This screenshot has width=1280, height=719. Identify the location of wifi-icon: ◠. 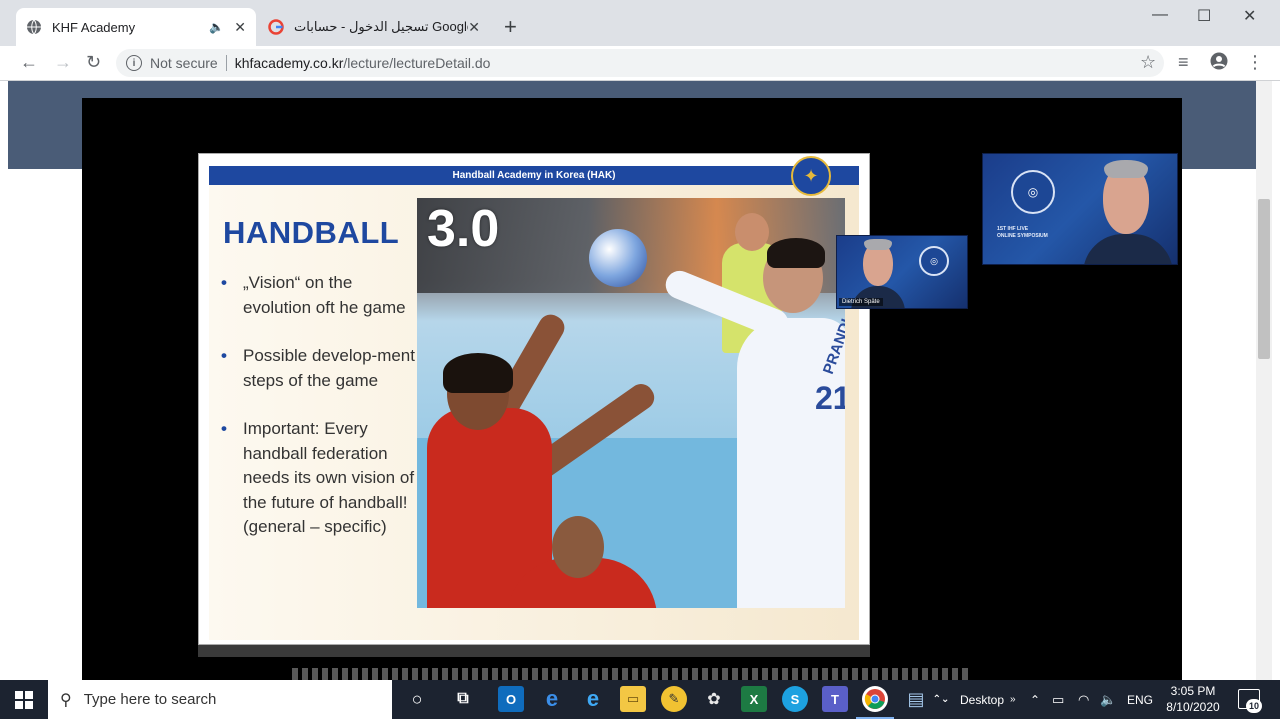
(1083, 699).